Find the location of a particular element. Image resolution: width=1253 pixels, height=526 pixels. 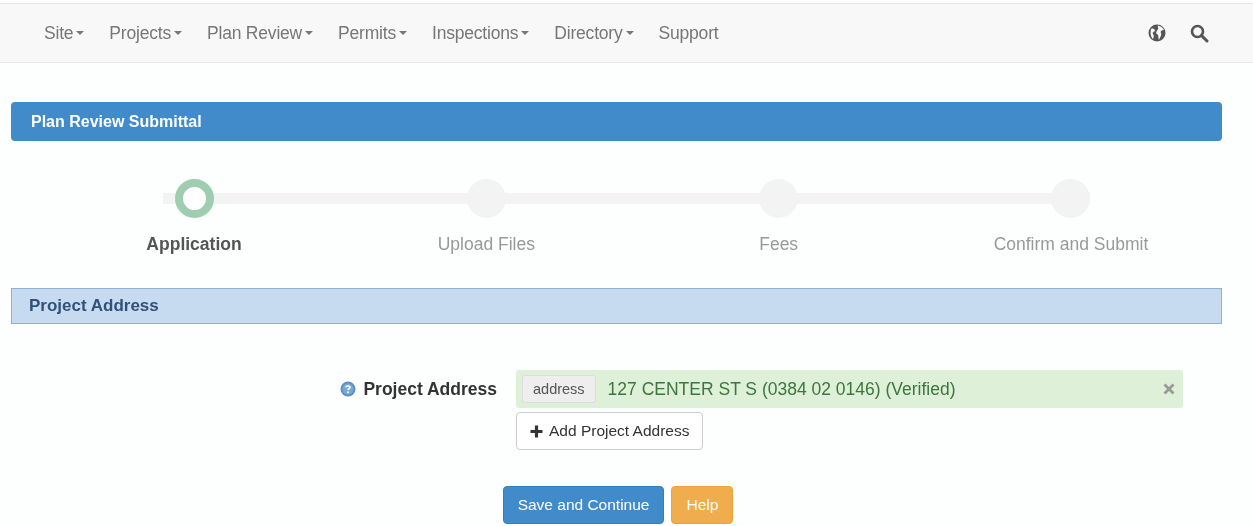

nav-menu-link: Projects is located at coordinates (145, 33).